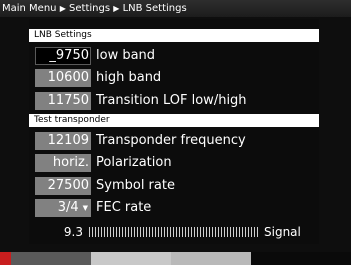  Describe the element at coordinates (63, 78) in the screenshot. I see `high-band-input: 10600` at that location.